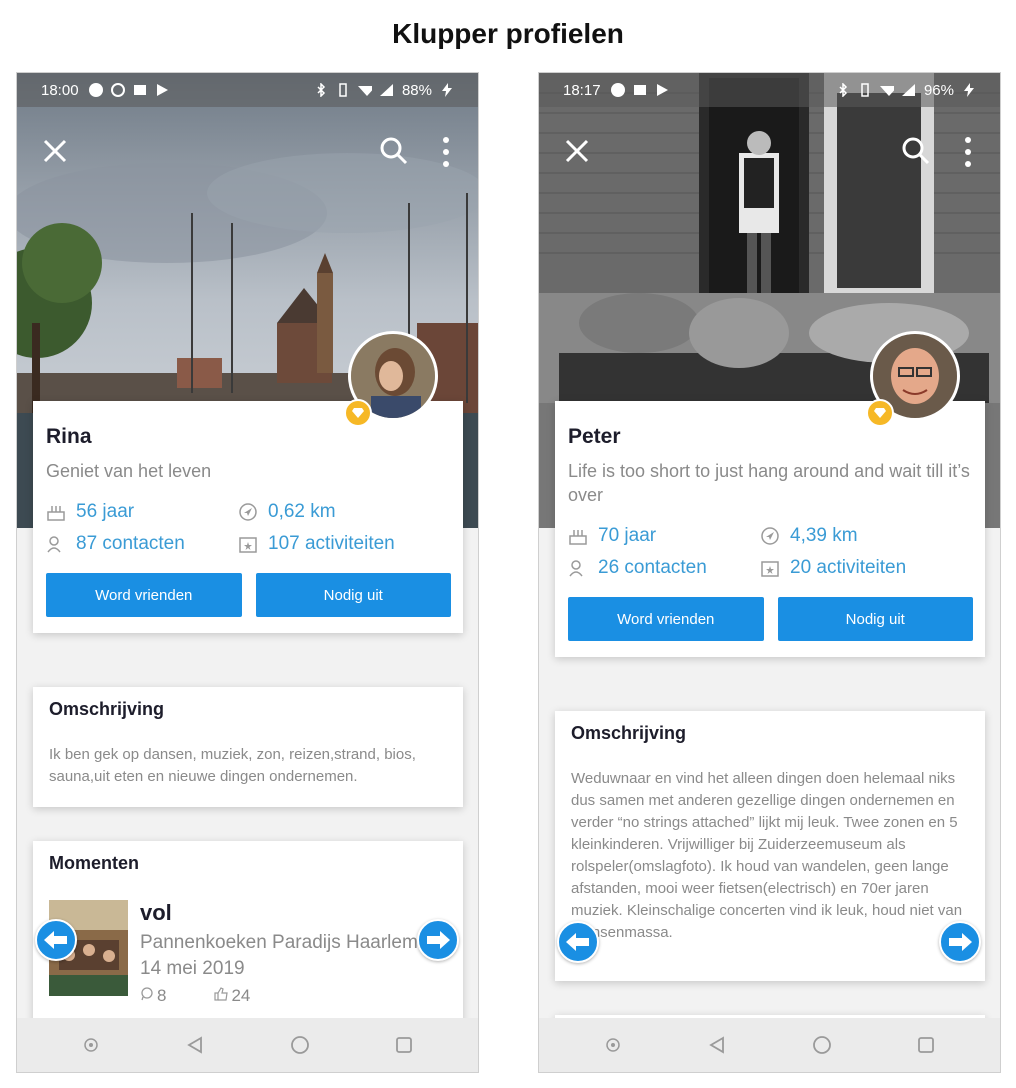  What do you see at coordinates (662, 90) in the screenshot?
I see `play-store-icon` at bounding box center [662, 90].